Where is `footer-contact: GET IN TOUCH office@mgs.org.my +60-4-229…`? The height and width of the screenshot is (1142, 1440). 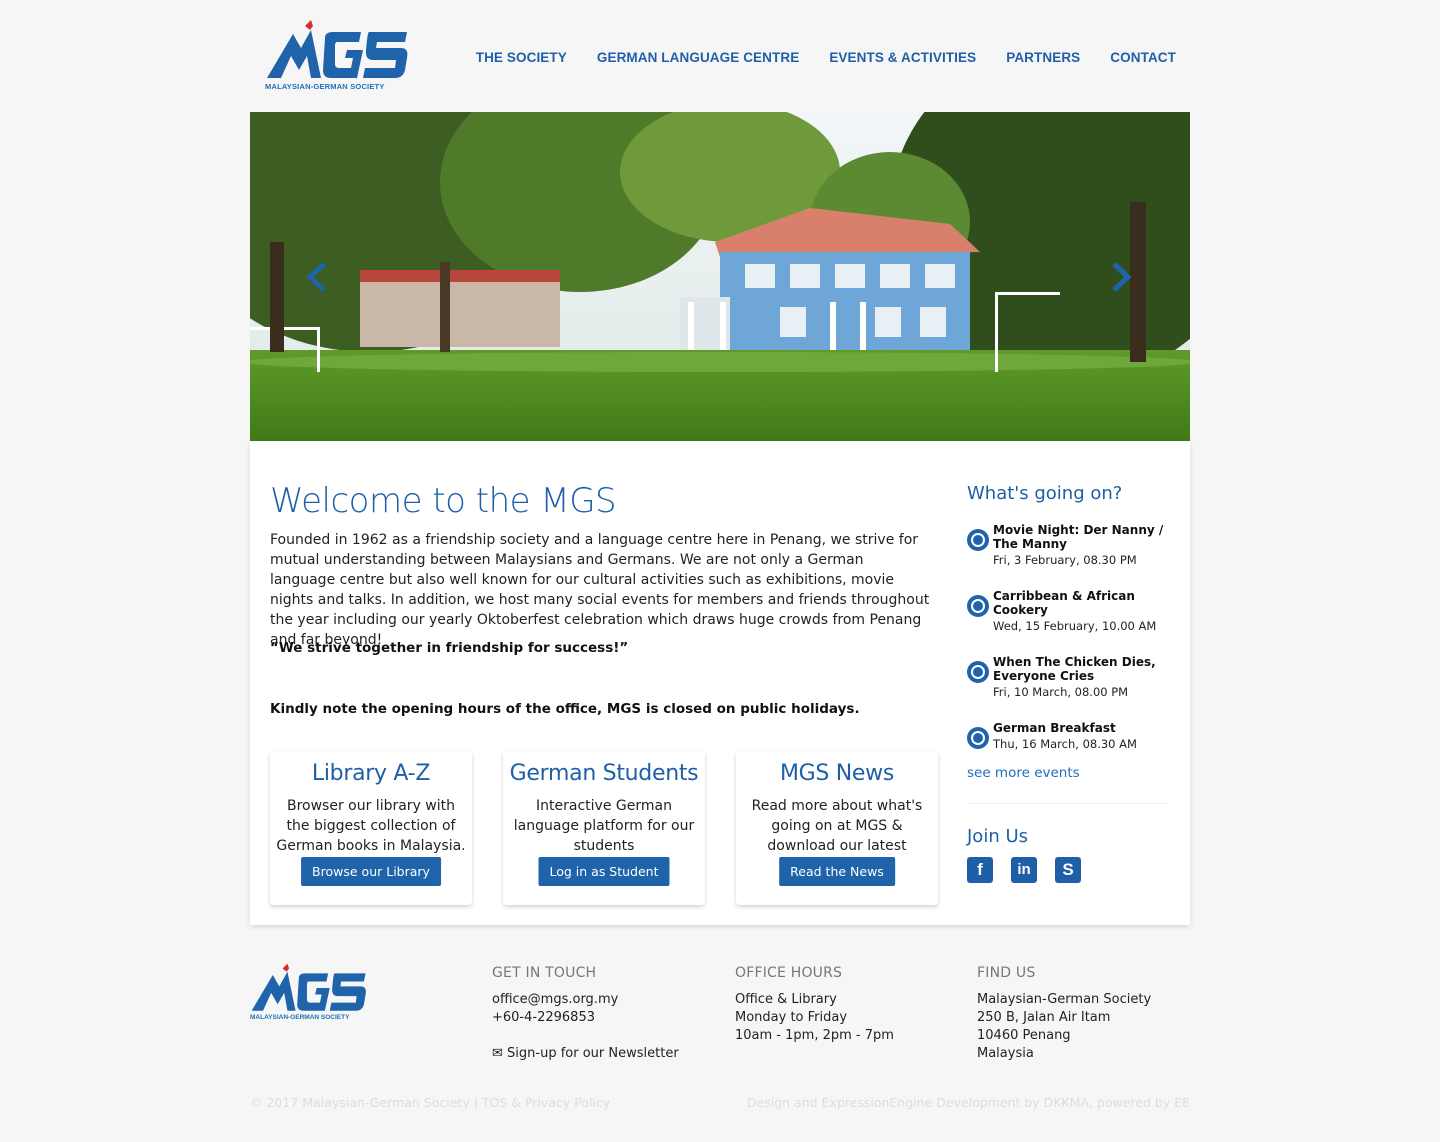
footer-contact: GET IN TOUCH office@mgs.org.my +60-4-229… is located at coordinates (585, 1014).